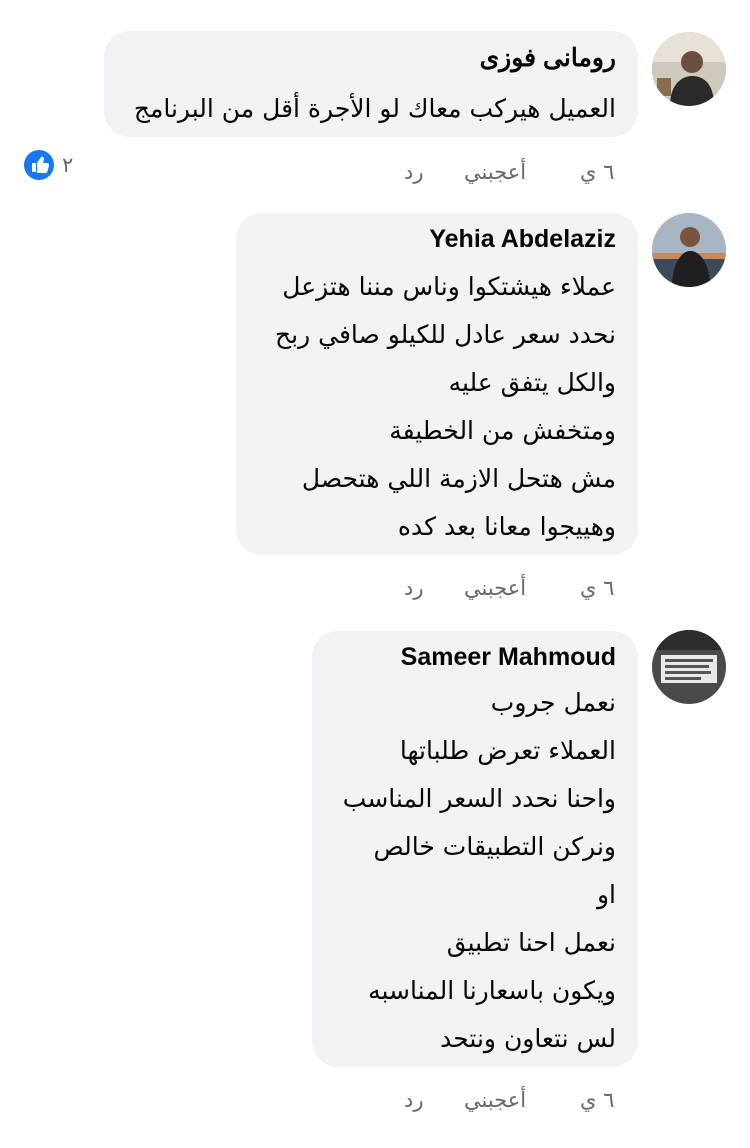 This screenshot has width=750, height=1148. Describe the element at coordinates (606, 894) in the screenshot. I see `comment-line: او` at that location.